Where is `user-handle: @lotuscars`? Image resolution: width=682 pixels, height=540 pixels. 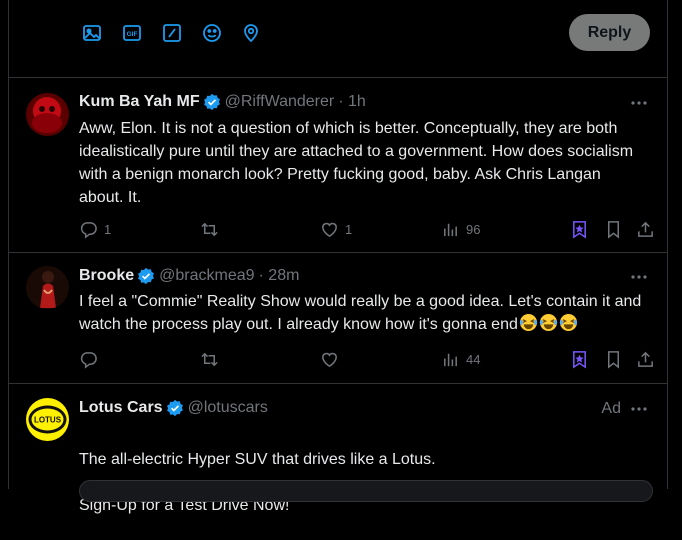 user-handle: @lotuscars is located at coordinates (228, 408).